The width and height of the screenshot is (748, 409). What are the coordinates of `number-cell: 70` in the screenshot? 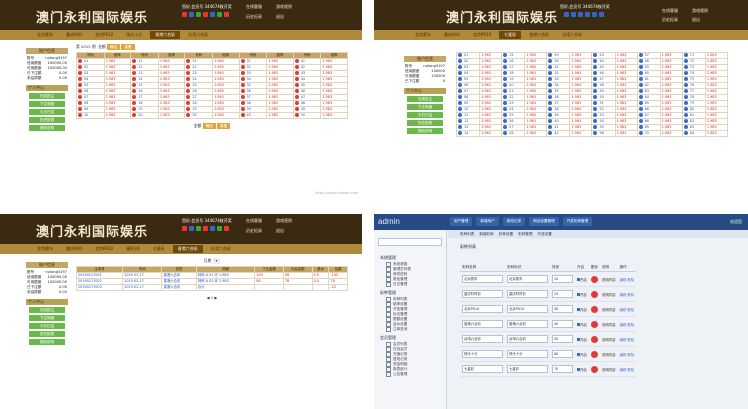 It's located at (648, 133).